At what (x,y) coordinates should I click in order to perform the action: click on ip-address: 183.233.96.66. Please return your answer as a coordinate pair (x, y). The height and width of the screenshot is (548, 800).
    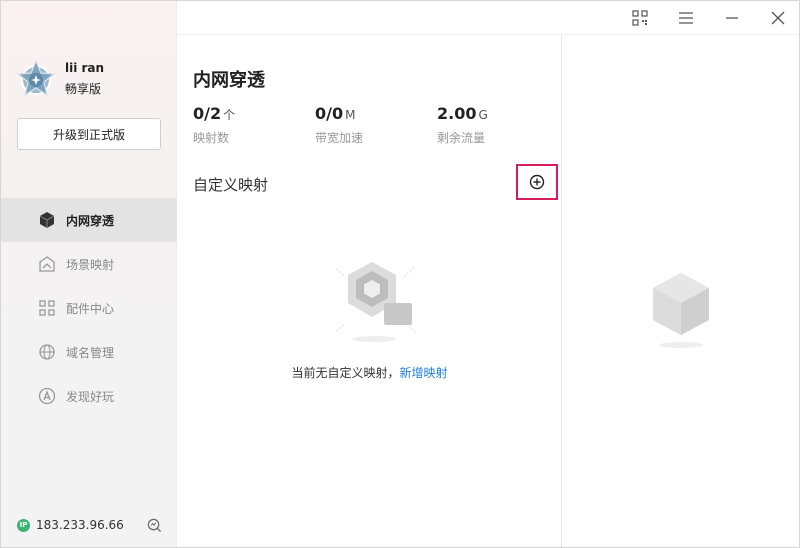
    Looking at the image, I should click on (80, 525).